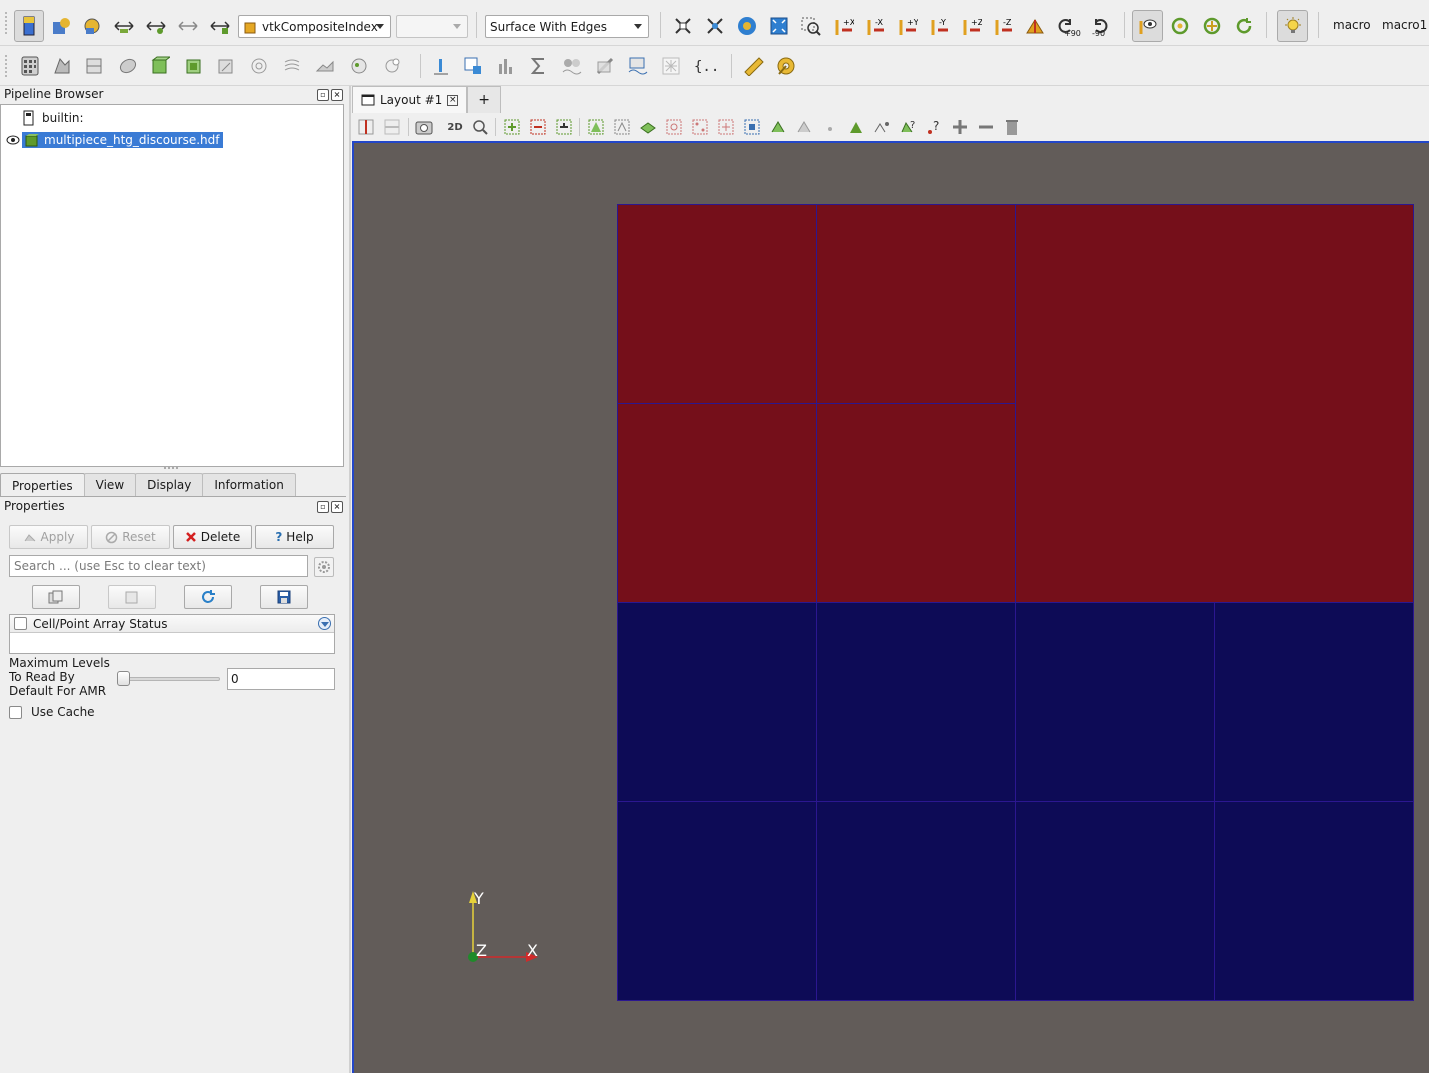  I want to click on select-points-on-icon, so click(538, 127).